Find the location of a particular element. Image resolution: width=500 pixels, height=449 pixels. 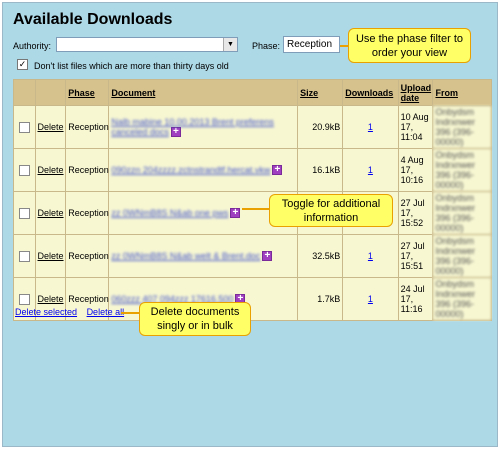

document-link: 090zzn 204zzzz.zctnstrandtf.hercat.vkw is located at coordinates (190, 170).